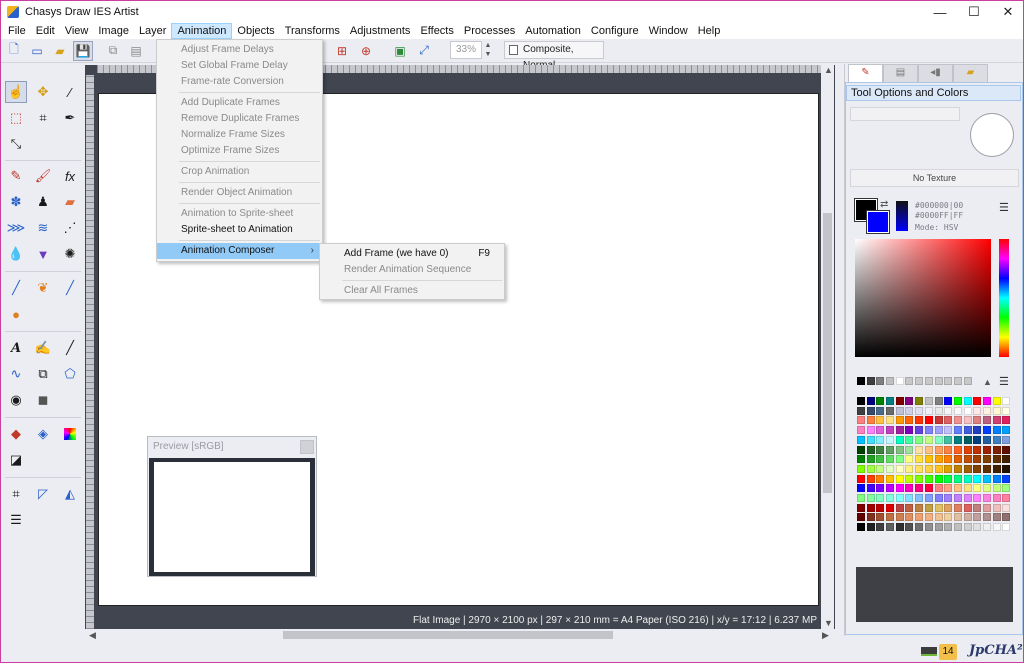 The image size is (1024, 663). I want to click on curve-tool-icon: ∿, so click(16, 374).